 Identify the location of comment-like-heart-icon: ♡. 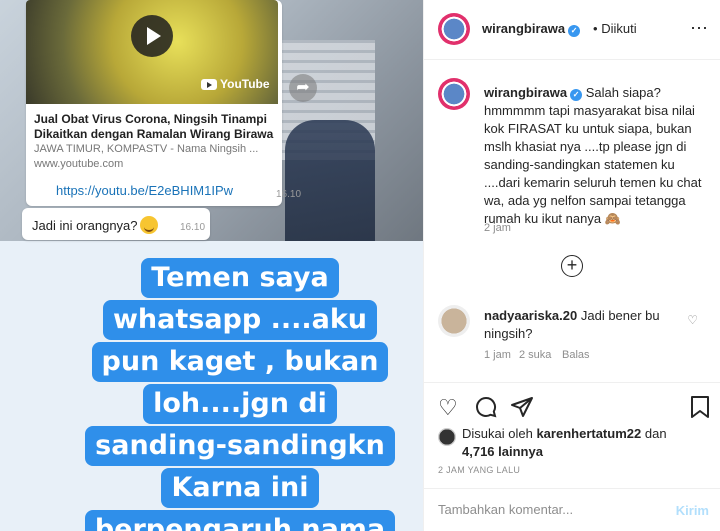
(692, 320).